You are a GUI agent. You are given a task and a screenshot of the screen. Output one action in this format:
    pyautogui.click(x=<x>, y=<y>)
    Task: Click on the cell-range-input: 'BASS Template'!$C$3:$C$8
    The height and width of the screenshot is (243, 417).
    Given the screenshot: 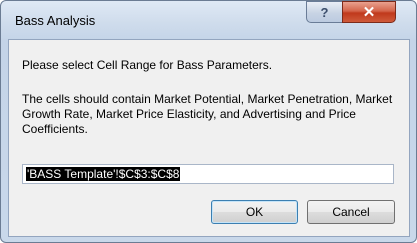 What is the action you would take?
    pyautogui.click(x=208, y=174)
    